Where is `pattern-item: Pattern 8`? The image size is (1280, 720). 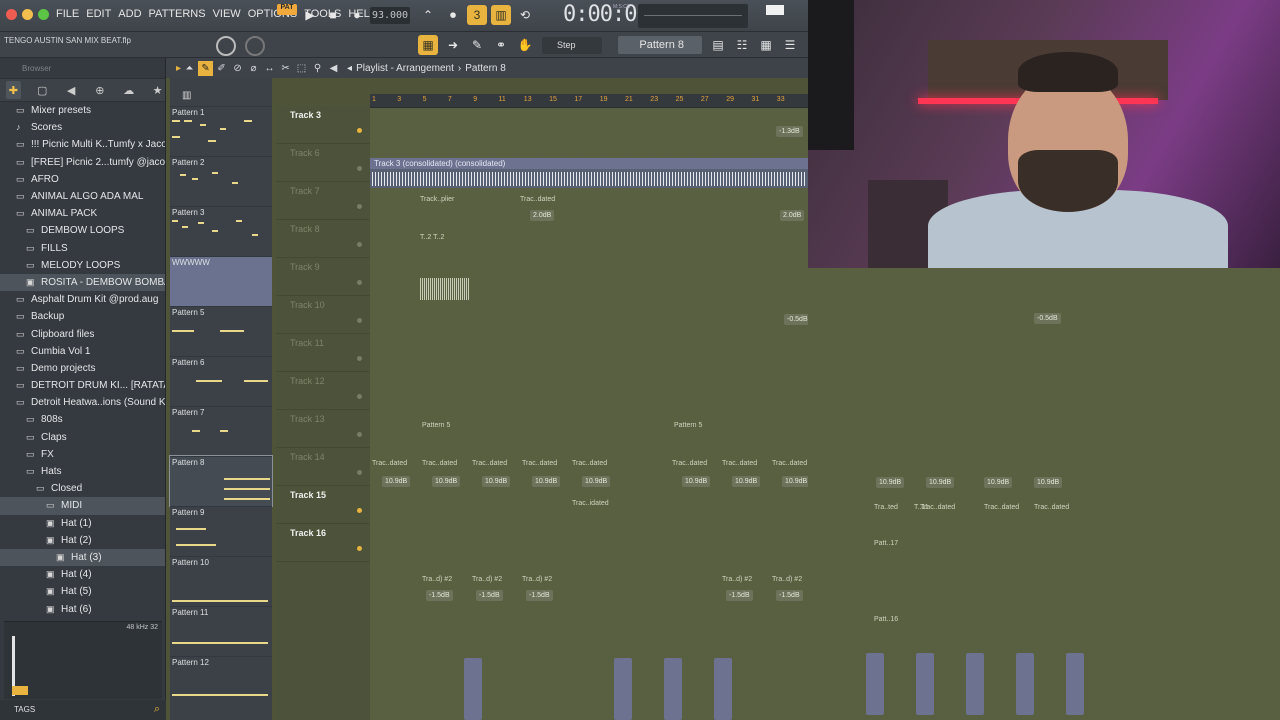 pattern-item: Pattern 8 is located at coordinates (221, 481).